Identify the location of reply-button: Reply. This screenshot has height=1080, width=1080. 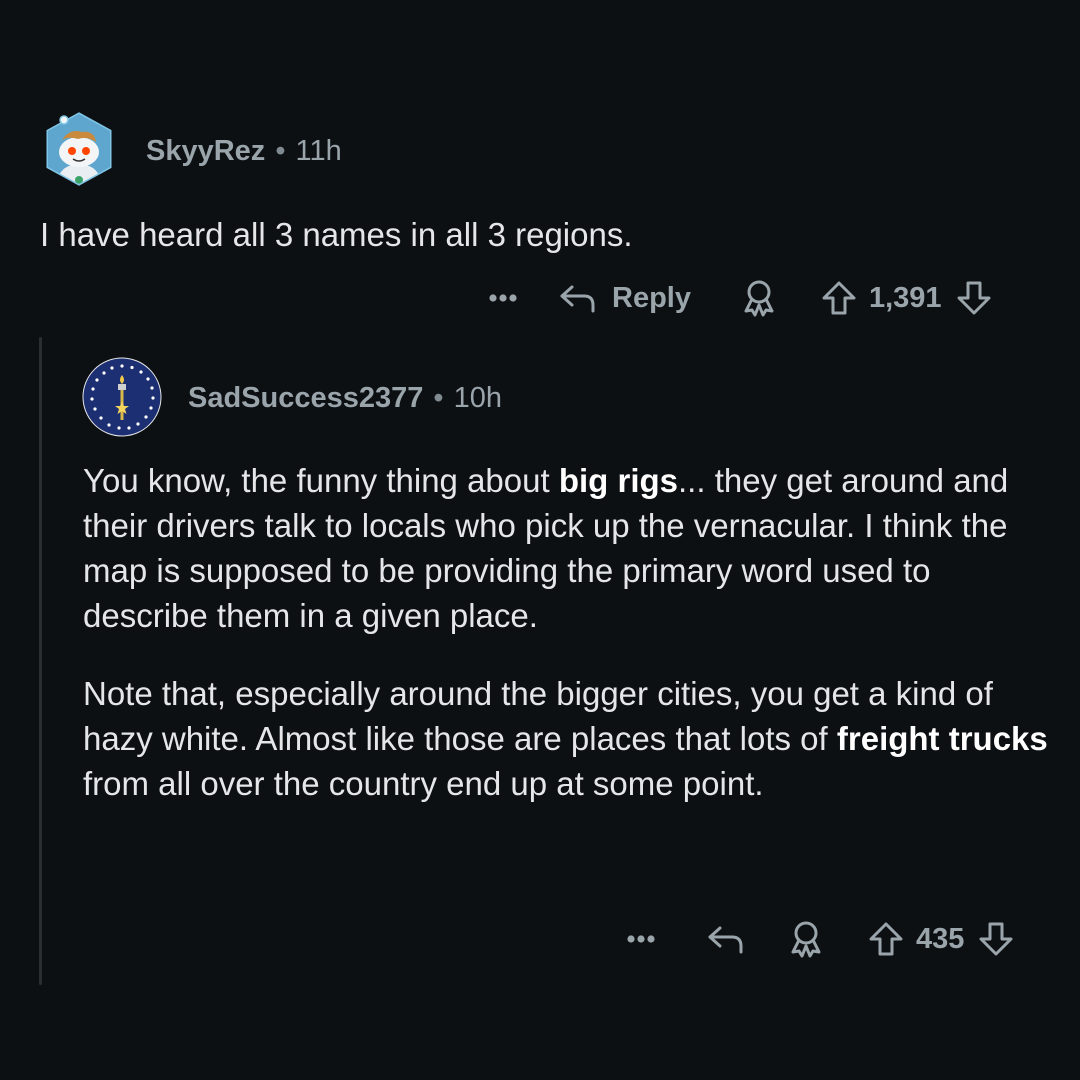
(624, 298).